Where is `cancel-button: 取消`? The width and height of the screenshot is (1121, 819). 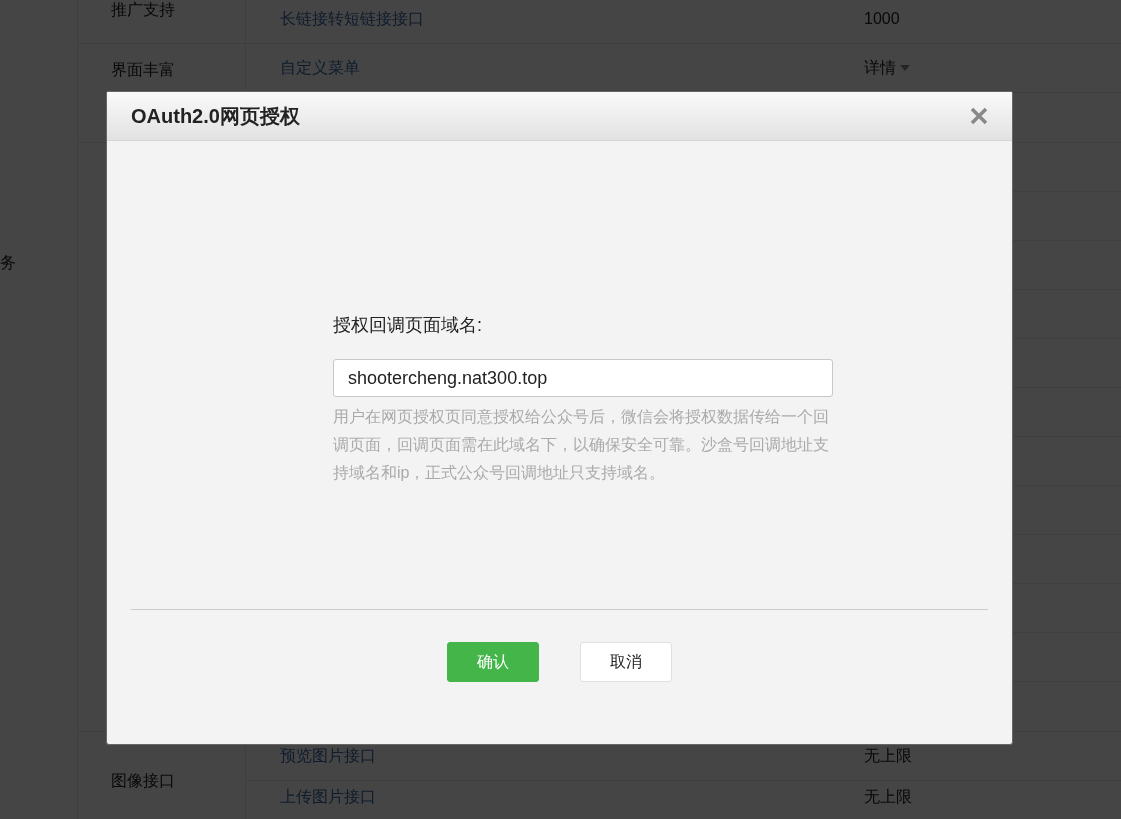
cancel-button: 取消 is located at coordinates (626, 662).